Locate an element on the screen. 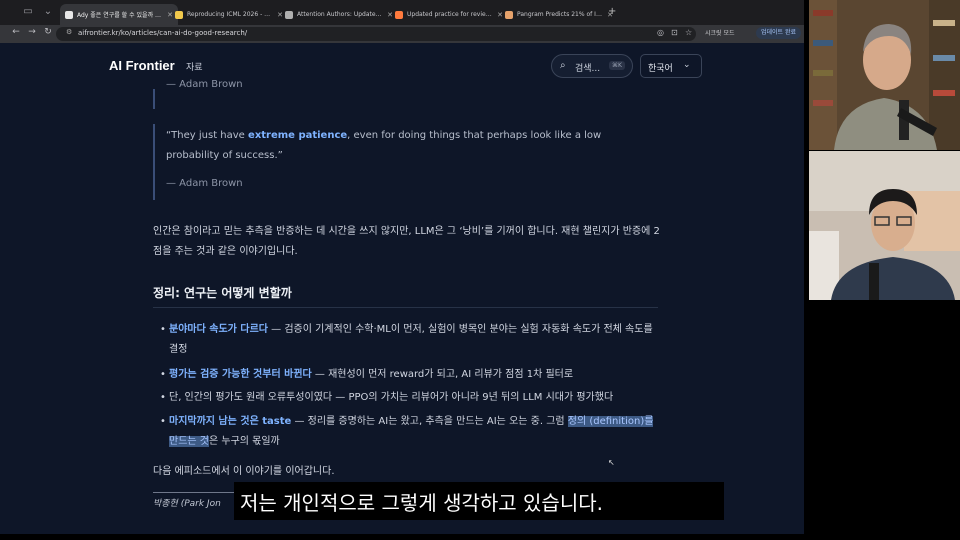  nav-link-resources: 자료 is located at coordinates (194, 66).